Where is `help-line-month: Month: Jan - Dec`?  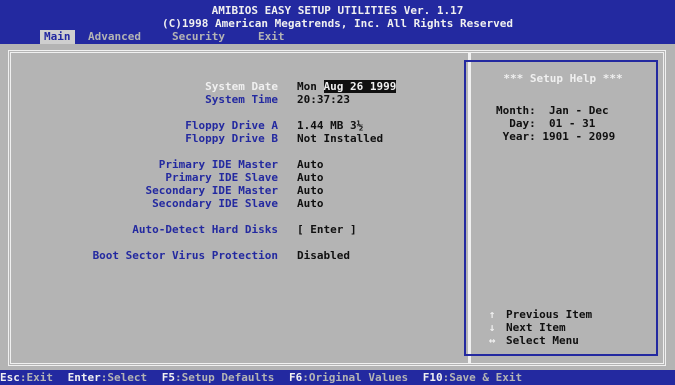 help-line-month: Month: Jan - Dec is located at coordinates (552, 110).